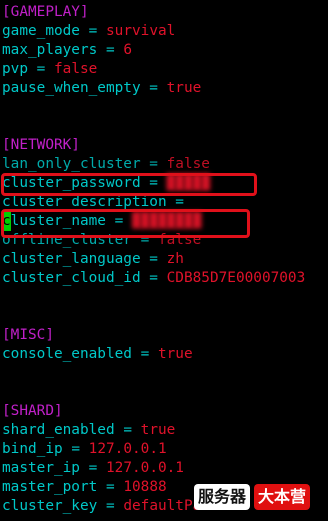  I want to click on config-line-cluster-key: cluster_key = defaultPass, so click(110, 506).